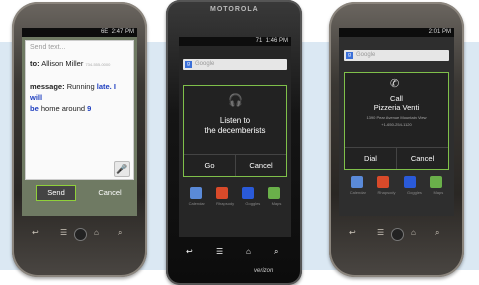 This screenshot has width=479, height=285. Describe the element at coordinates (396, 117) in the screenshot. I see `place-address: 1390 Pear Avenue Mountain View` at that location.